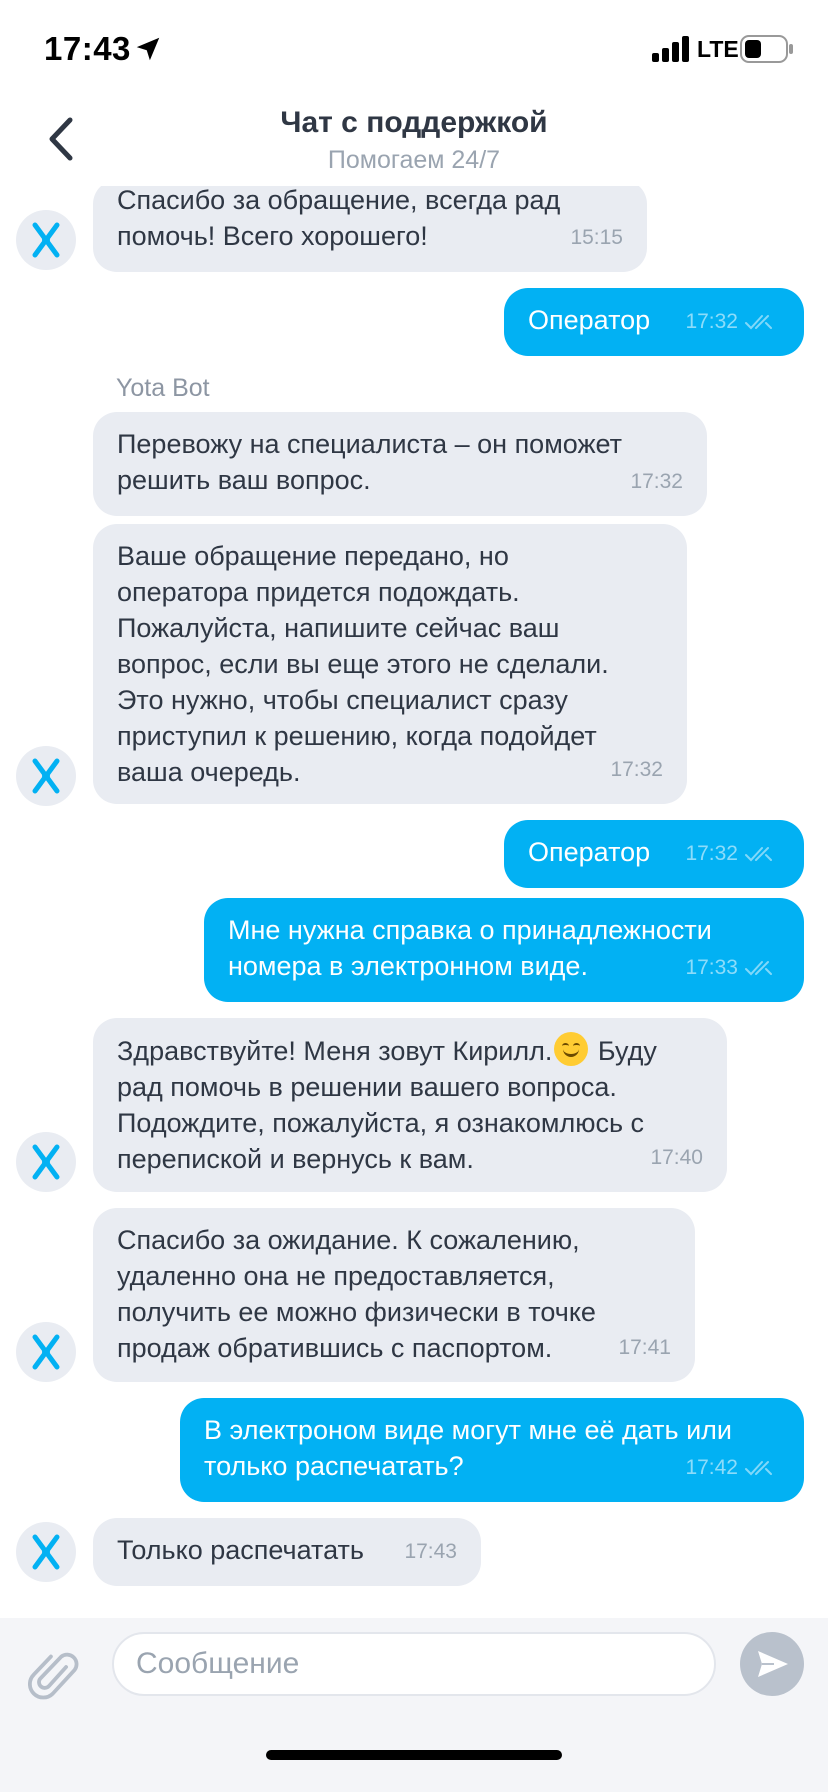 The image size is (828, 1792). Describe the element at coordinates (670, 49) in the screenshot. I see `cellular-signal-icon` at that location.